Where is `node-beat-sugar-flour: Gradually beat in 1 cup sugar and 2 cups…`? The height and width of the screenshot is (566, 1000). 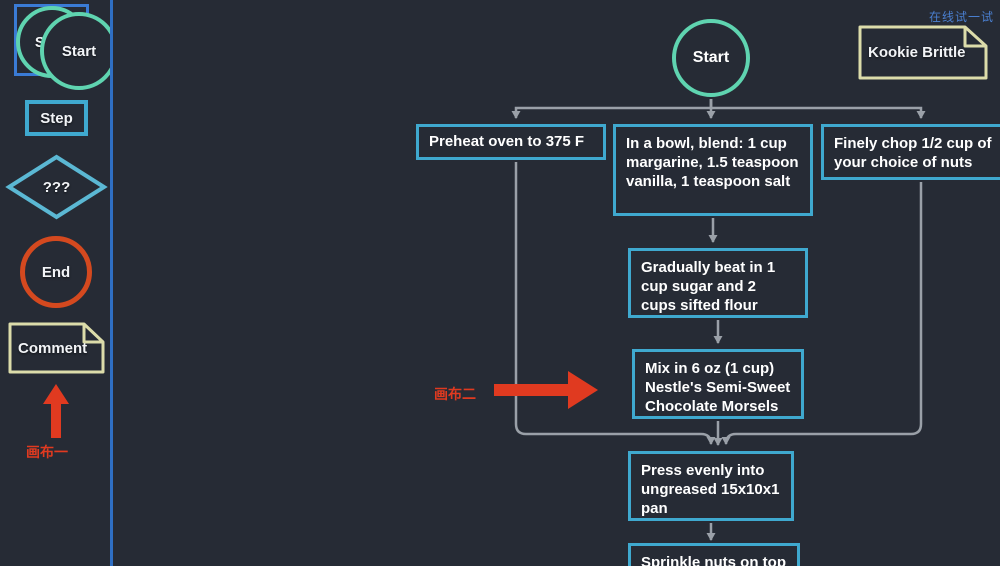
node-beat-sugar-flour: Gradually beat in 1 cup sugar and 2 cups… is located at coordinates (718, 283).